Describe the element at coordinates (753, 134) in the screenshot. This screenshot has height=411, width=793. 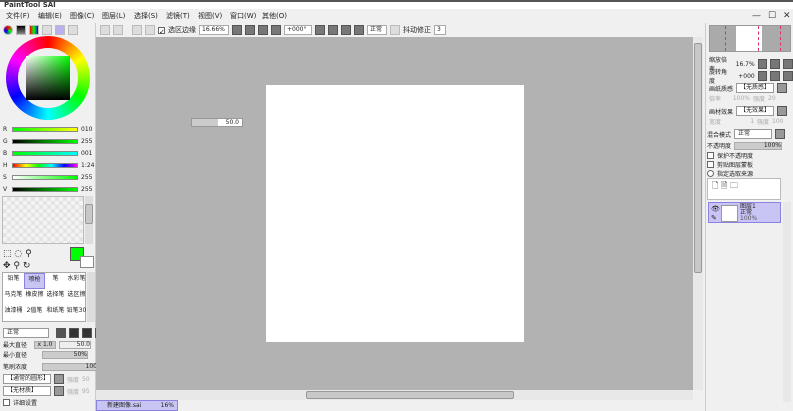
I see `layer-blend-select: 正常` at that location.